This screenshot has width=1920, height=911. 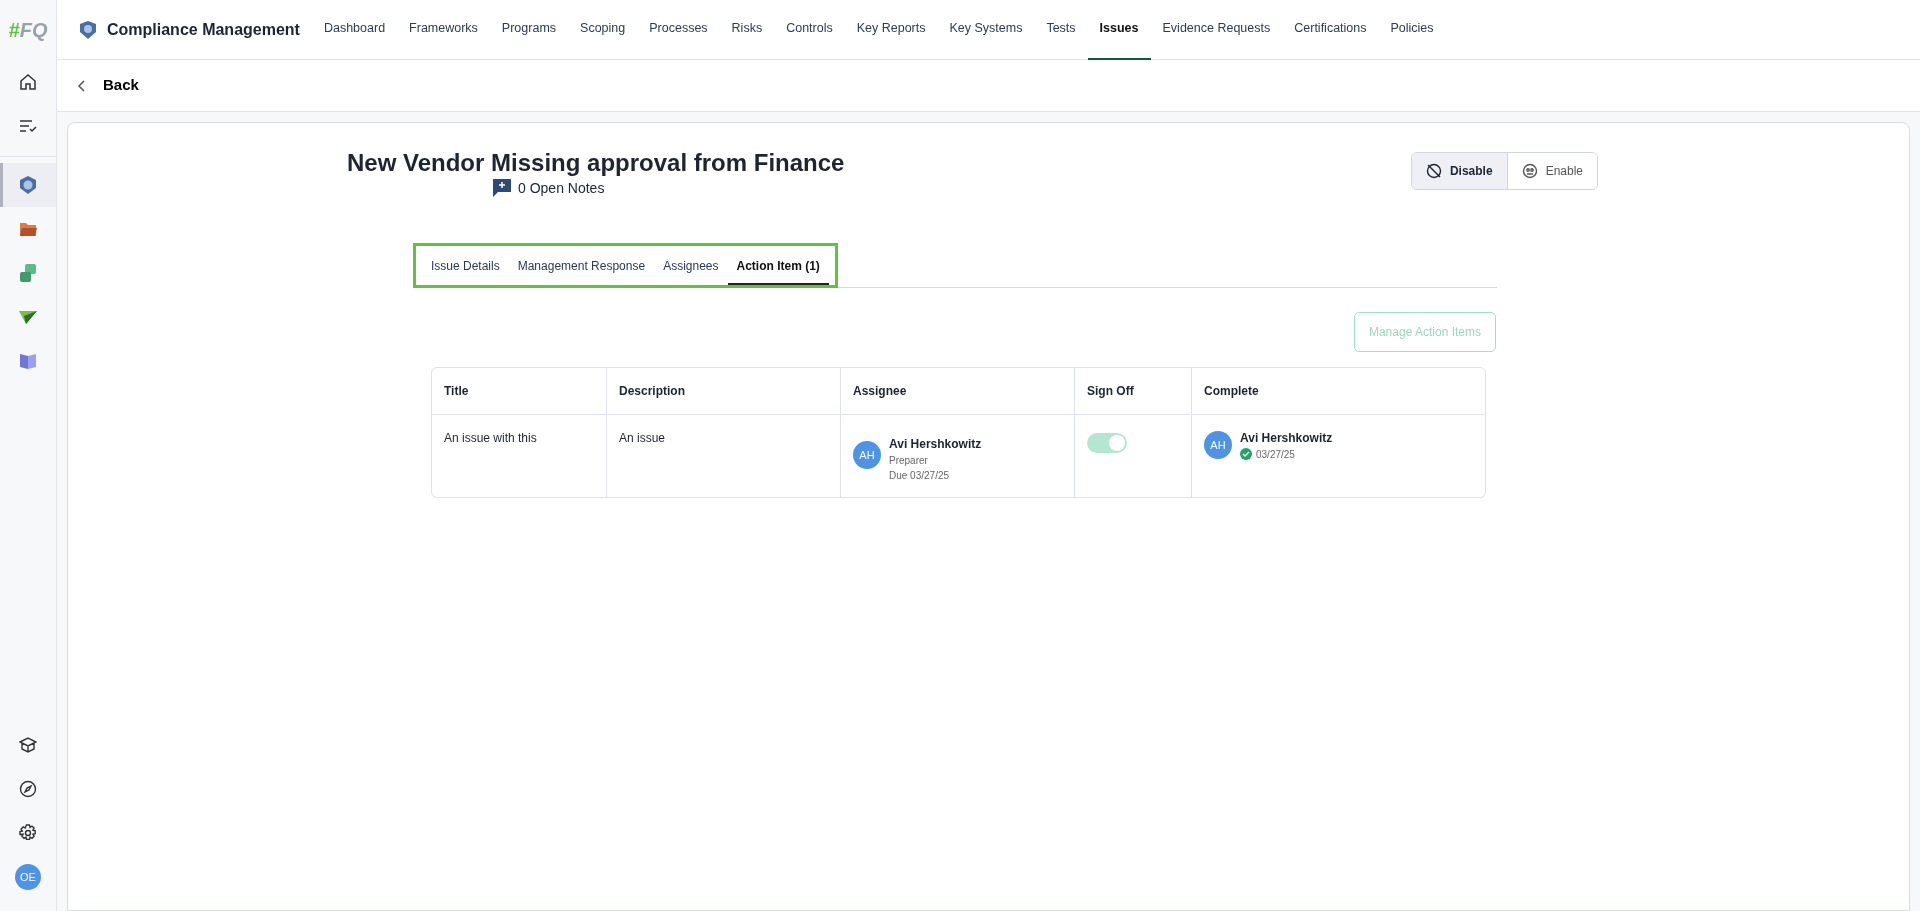 What do you see at coordinates (1061, 30) in the screenshot?
I see `nav-link: Tests` at bounding box center [1061, 30].